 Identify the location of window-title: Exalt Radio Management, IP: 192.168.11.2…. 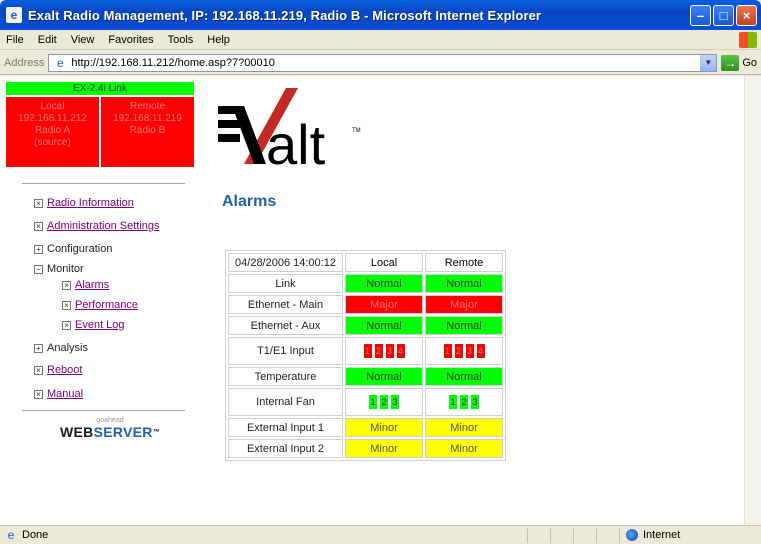
(285, 15).